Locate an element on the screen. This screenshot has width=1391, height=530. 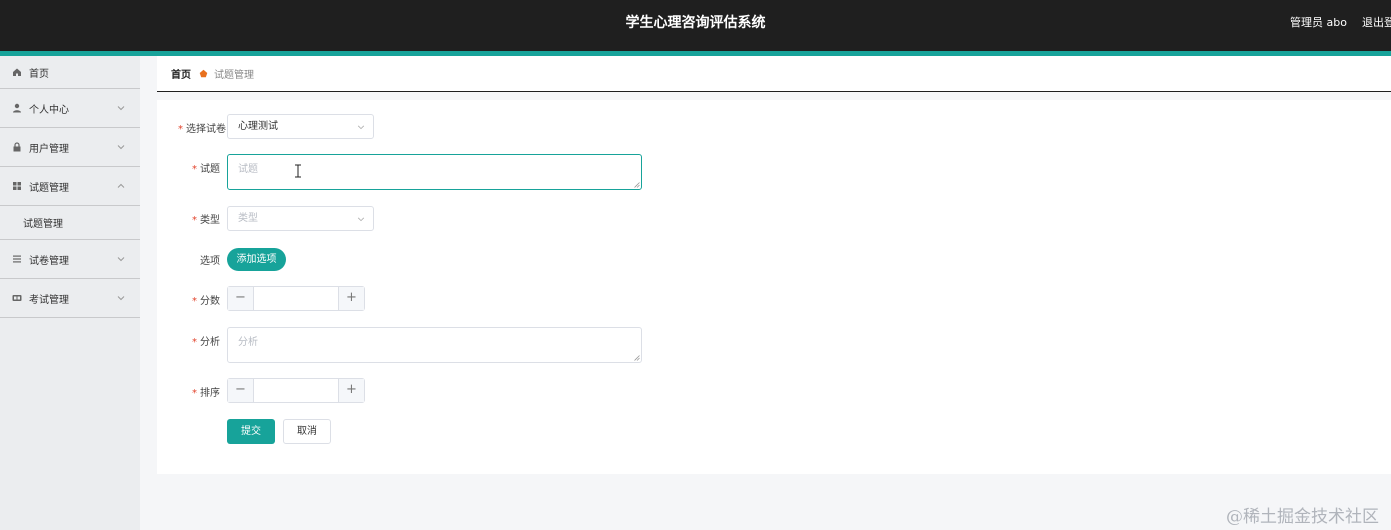
order-increment-button: + is located at coordinates (351, 390).